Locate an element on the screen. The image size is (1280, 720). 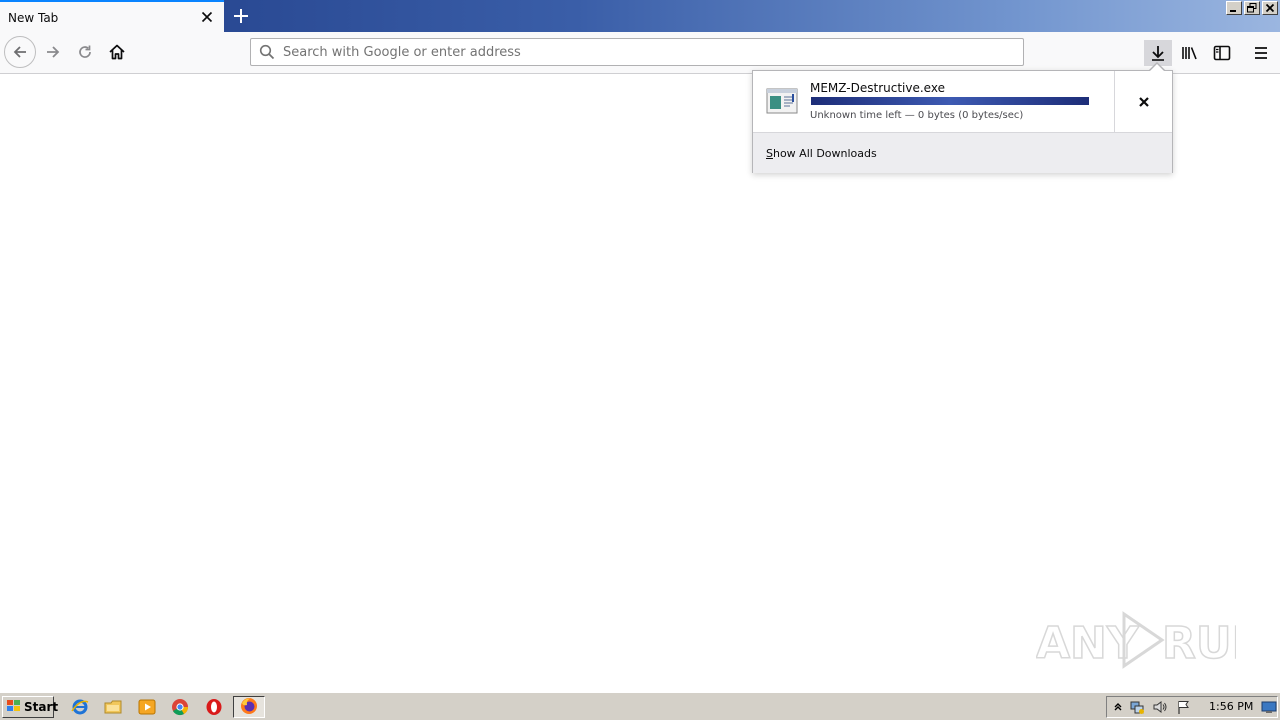
executable-file-icon is located at coordinates (782, 101).